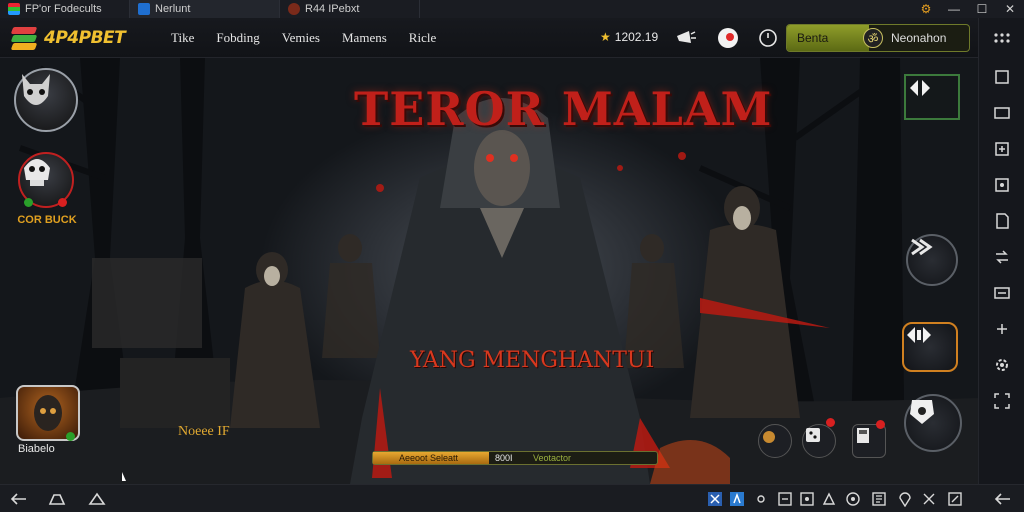 Image resolution: width=1024 pixels, height=512 pixels. What do you see at coordinates (785, 499) in the screenshot?
I see `apk-icon` at bounding box center [785, 499].